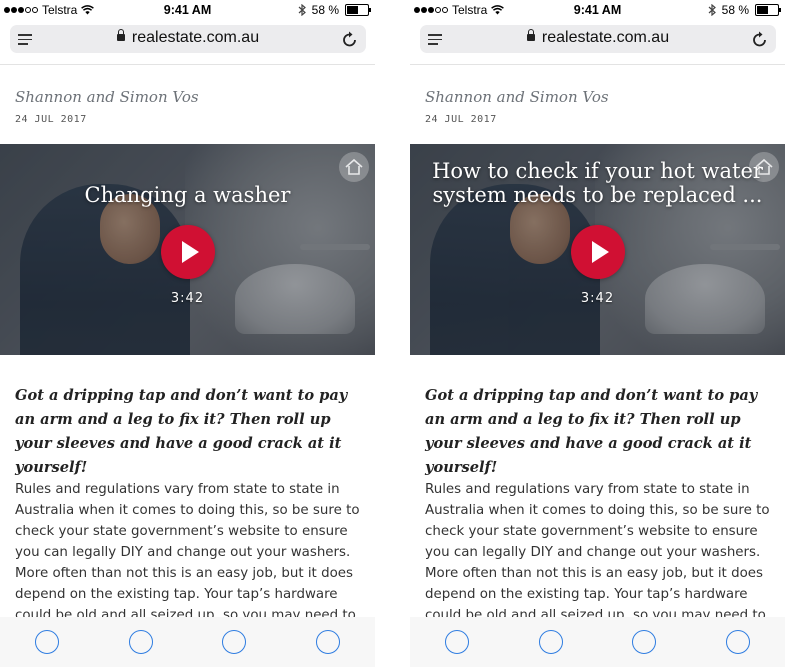 The height and width of the screenshot is (667, 785). Describe the element at coordinates (354, 167) in the screenshot. I see `home-icon` at that location.